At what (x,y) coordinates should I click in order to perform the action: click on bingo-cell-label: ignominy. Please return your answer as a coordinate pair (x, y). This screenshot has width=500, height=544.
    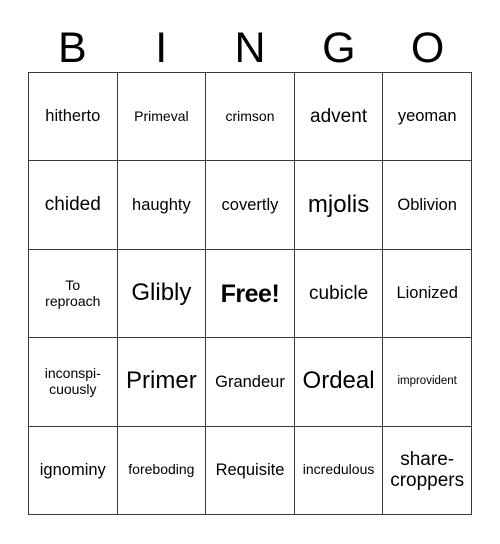
    Looking at the image, I should click on (72, 470).